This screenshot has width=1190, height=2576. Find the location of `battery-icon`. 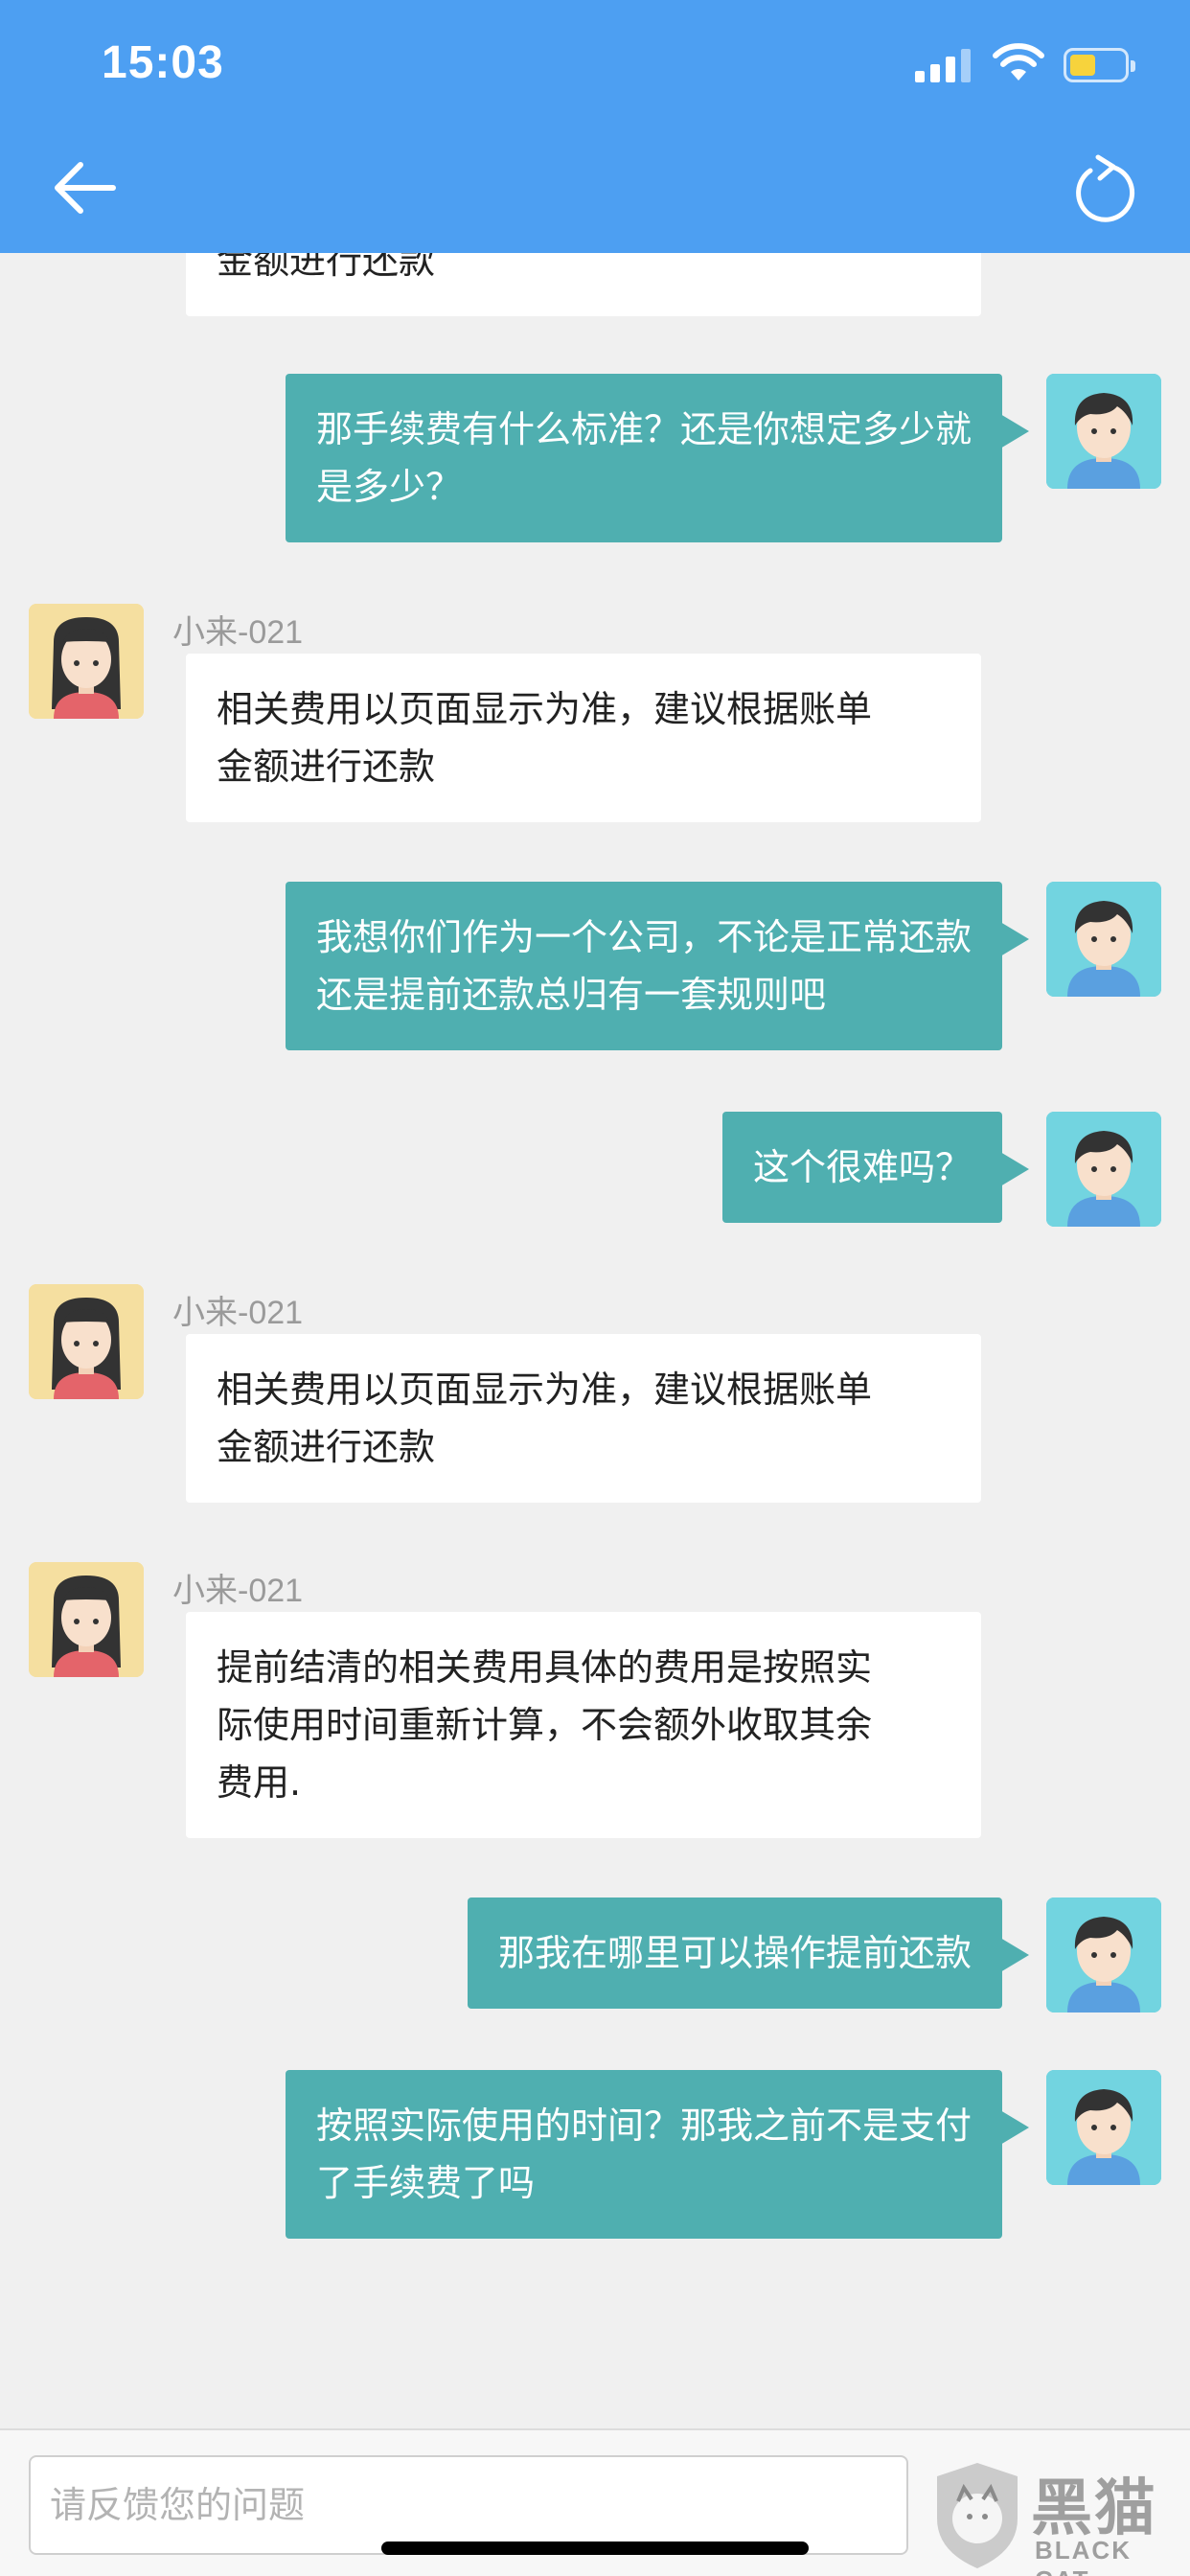

battery-icon is located at coordinates (1100, 65).